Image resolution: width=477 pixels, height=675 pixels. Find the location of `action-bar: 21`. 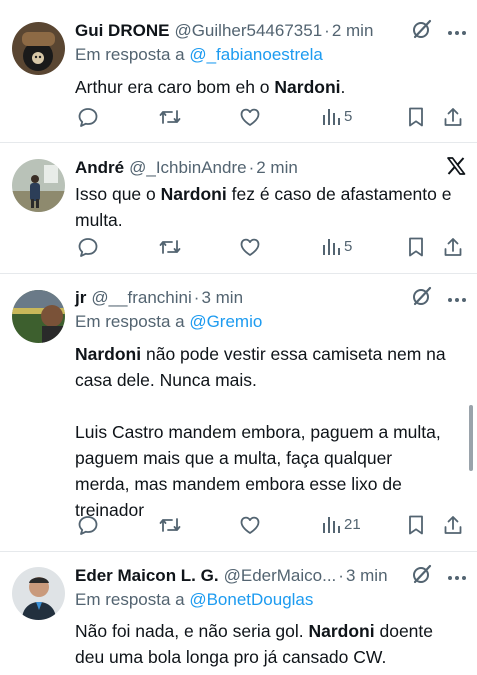

action-bar: 21 is located at coordinates (270, 526).